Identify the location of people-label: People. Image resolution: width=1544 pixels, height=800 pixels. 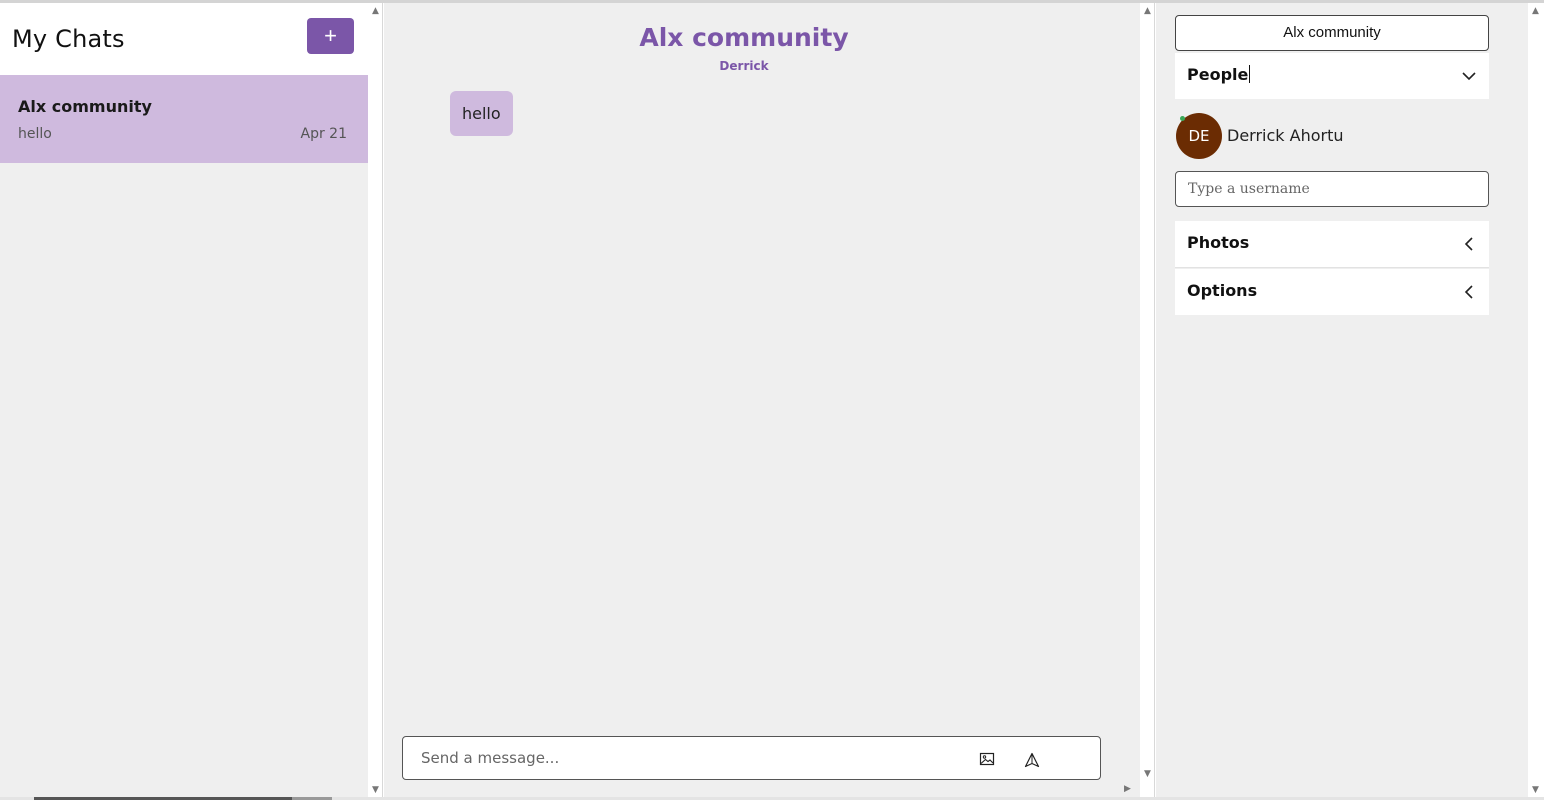
(1219, 74).